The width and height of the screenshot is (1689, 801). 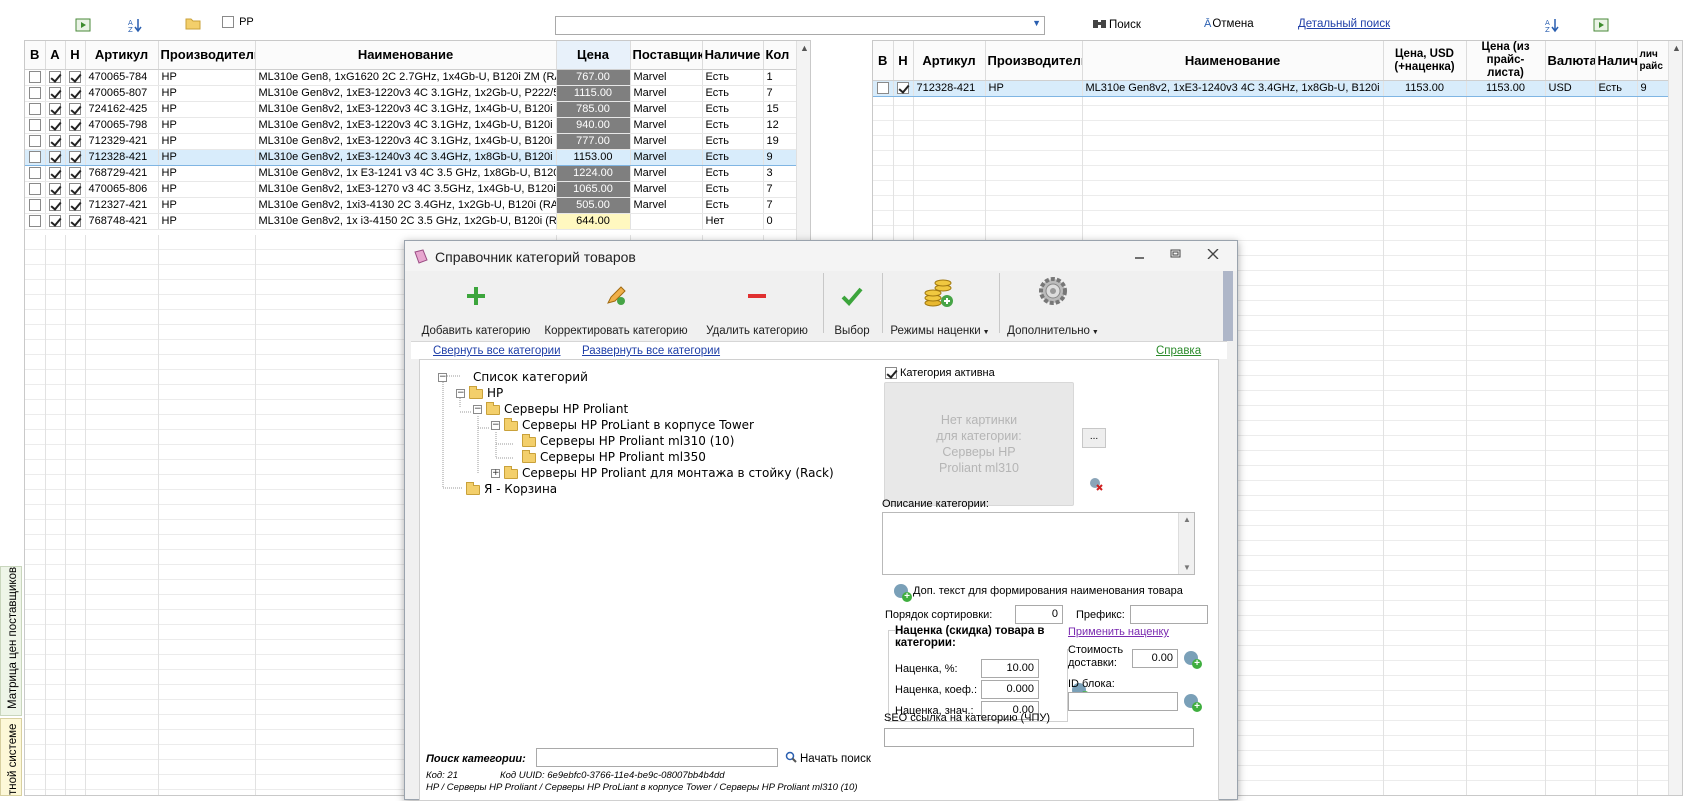 I want to click on cell-sku: 768748-421, so click(x=122, y=221).